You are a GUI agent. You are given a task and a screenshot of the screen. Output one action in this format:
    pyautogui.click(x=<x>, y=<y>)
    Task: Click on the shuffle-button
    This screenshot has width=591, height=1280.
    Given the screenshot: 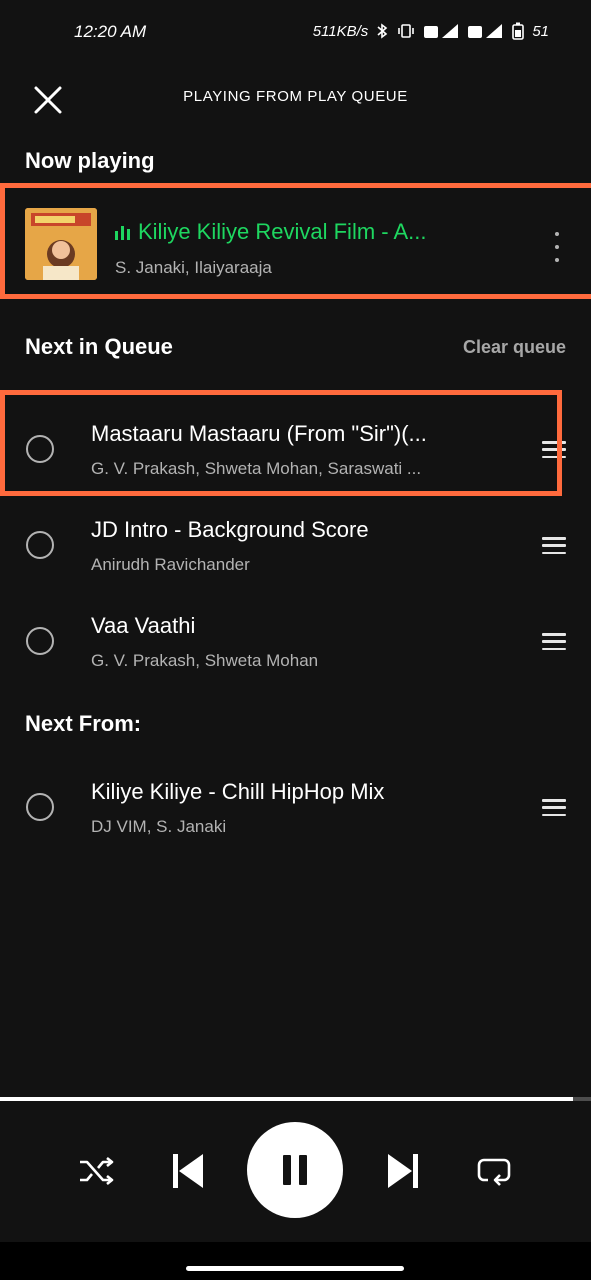 What is the action you would take?
    pyautogui.click(x=97, y=1171)
    